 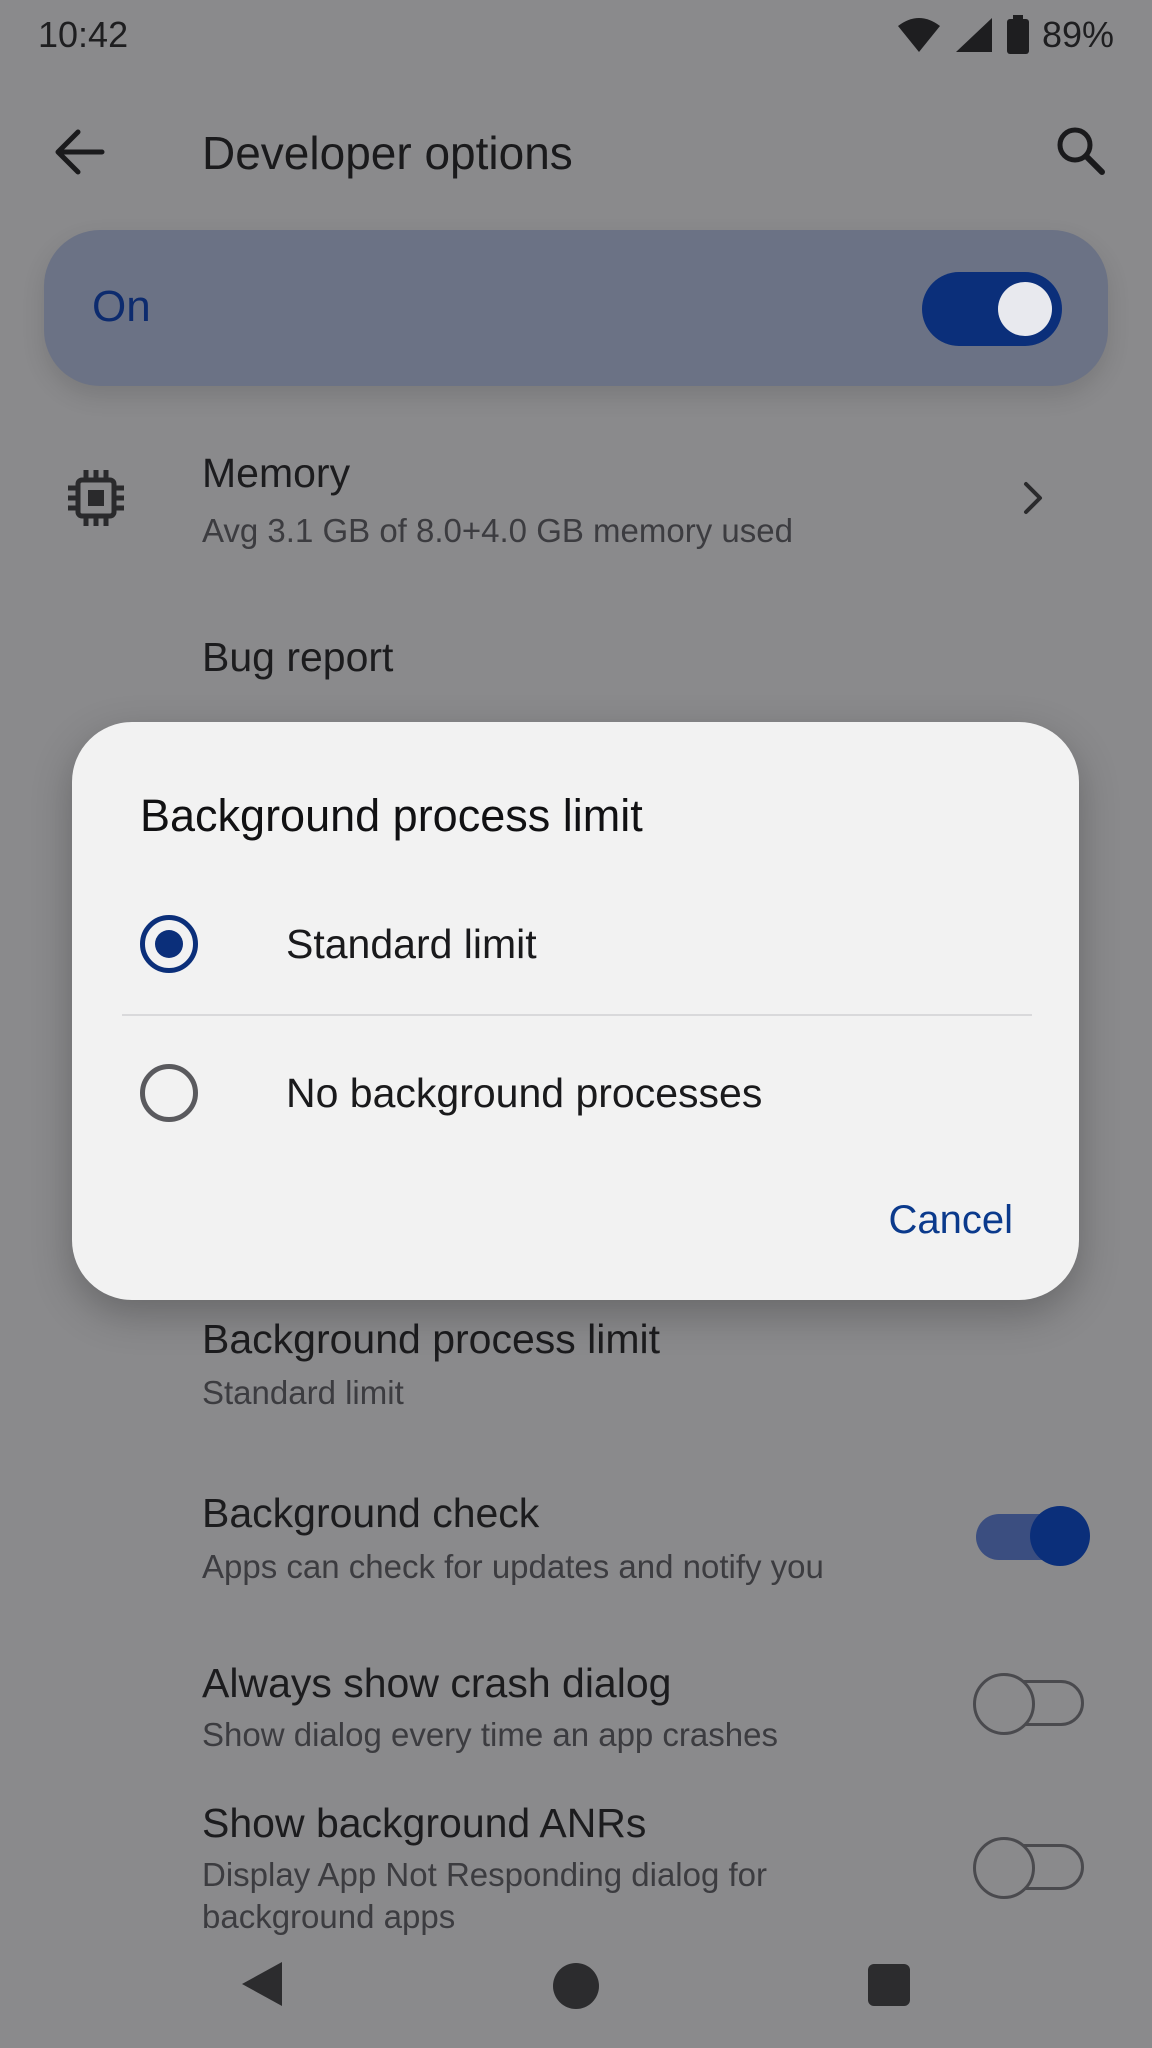 I want to click on master-toggle-label: On, so click(x=121, y=306).